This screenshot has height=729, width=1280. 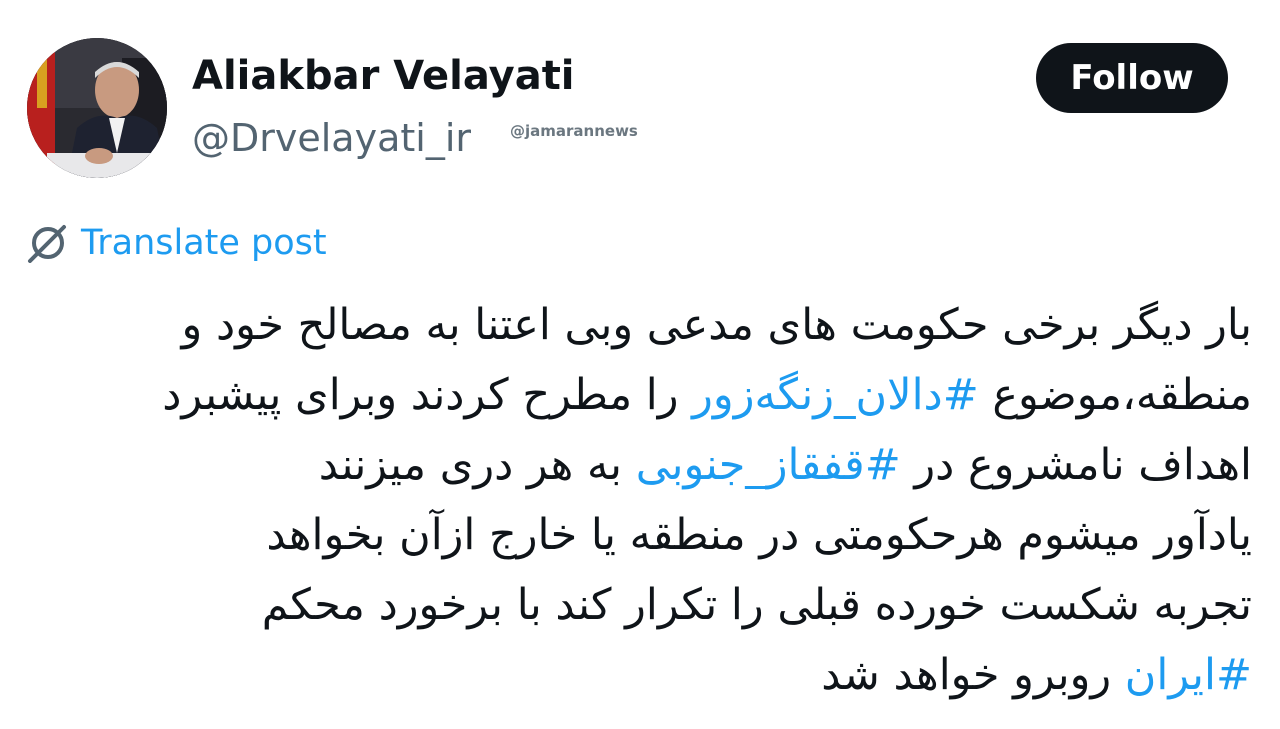 What do you see at coordinates (47, 244) in the screenshot?
I see `translate-globe-icon` at bounding box center [47, 244].